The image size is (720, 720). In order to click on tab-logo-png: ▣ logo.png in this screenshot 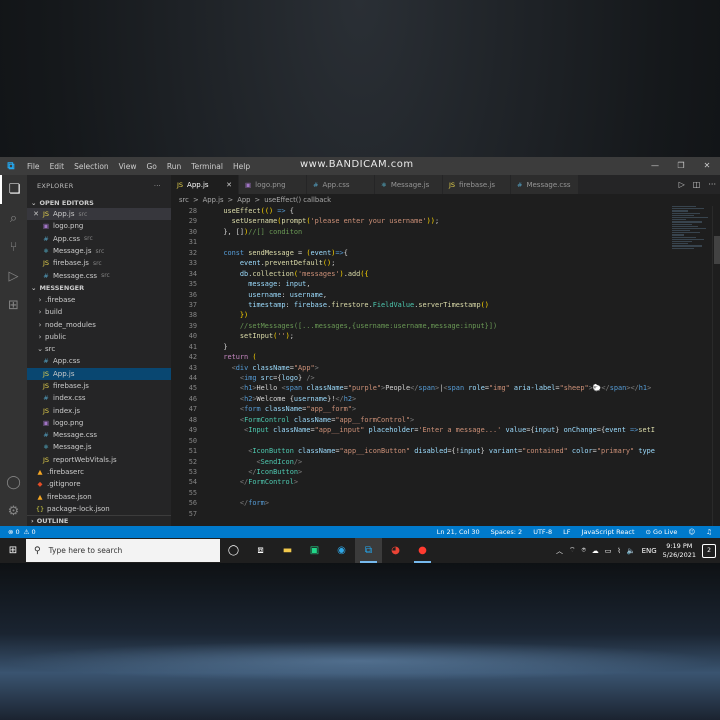, I will do `click(273, 184)`.